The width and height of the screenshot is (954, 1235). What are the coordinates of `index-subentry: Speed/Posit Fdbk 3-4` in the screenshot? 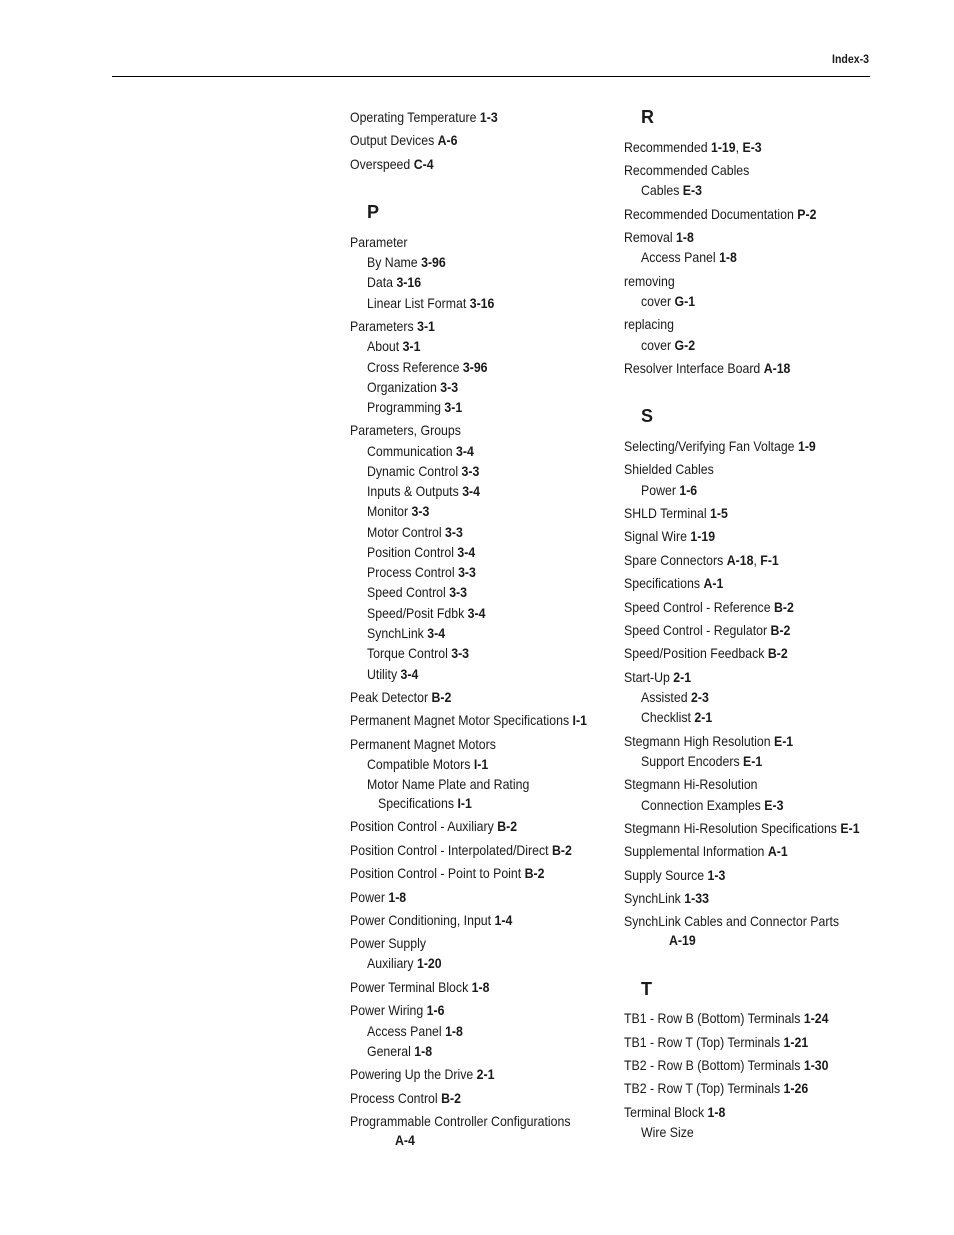 It's located at (426, 613).